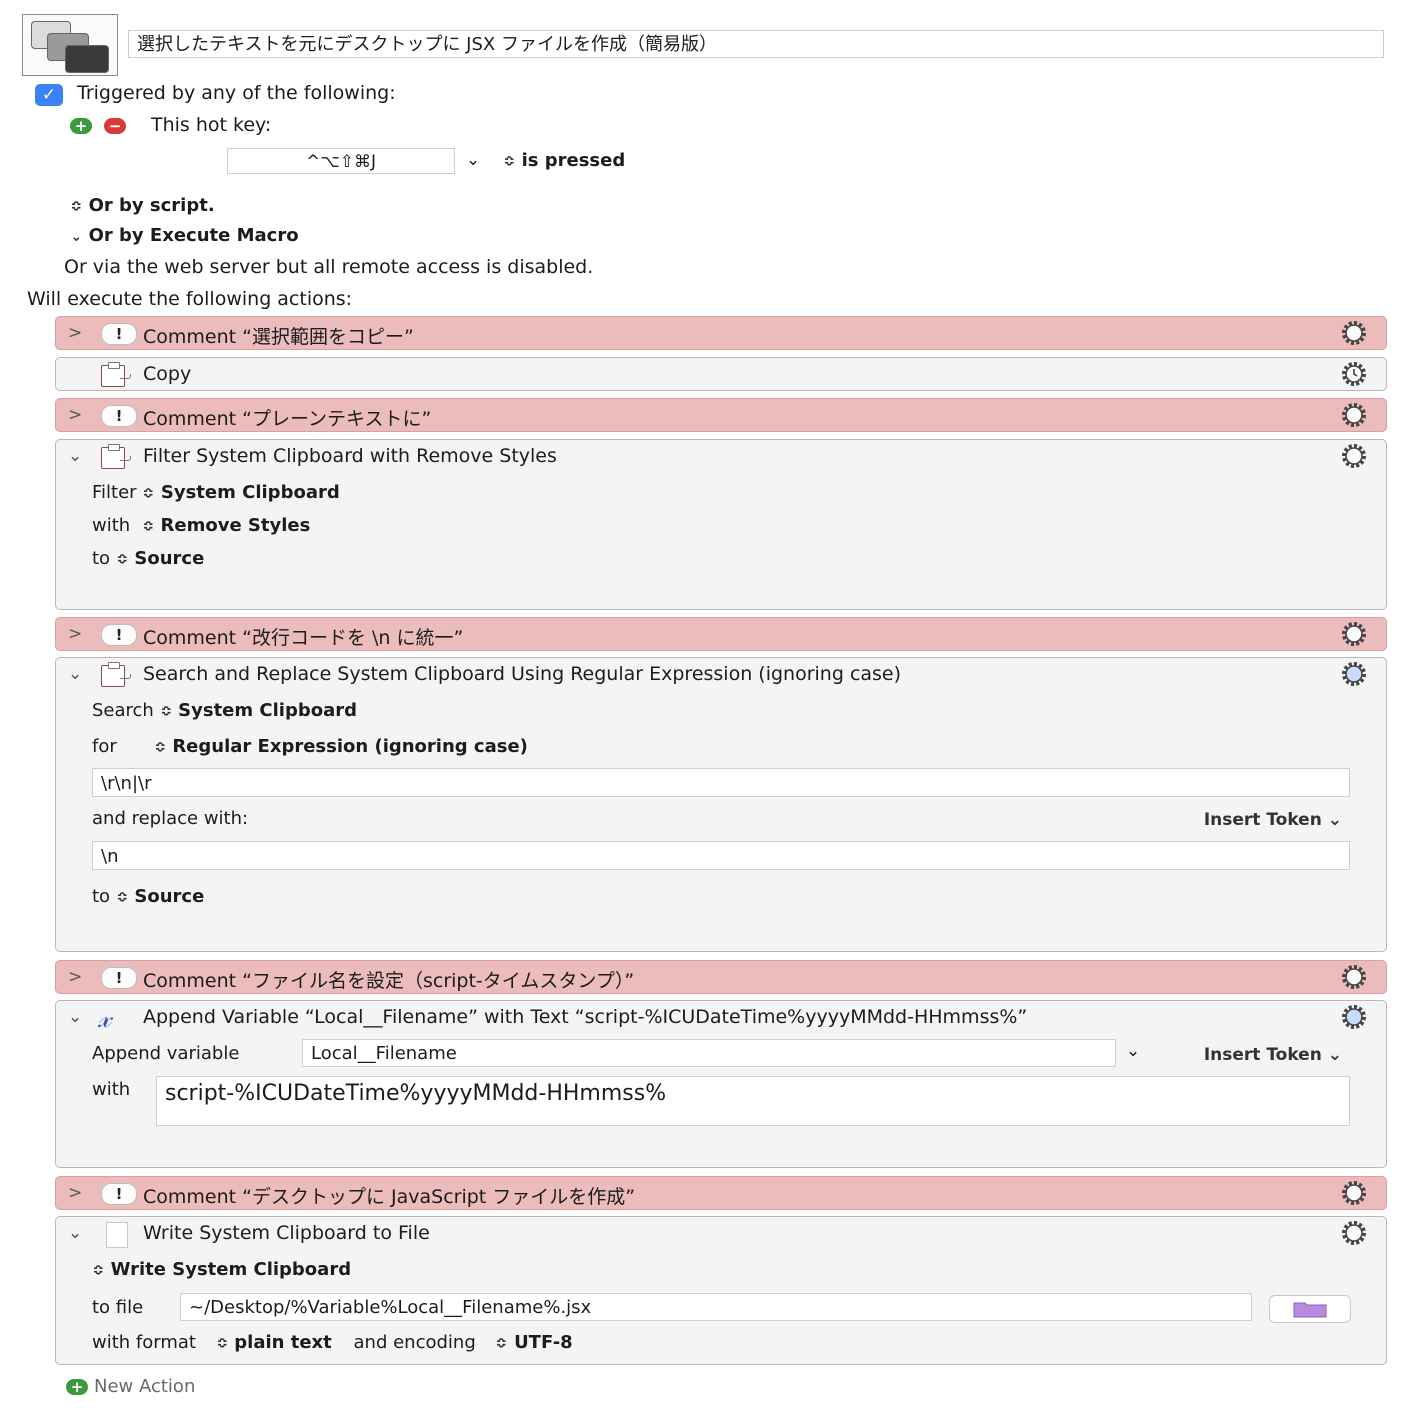 This screenshot has width=1408, height=1408. I want to click on filter-to-row: to ≎ Source, so click(148, 558).